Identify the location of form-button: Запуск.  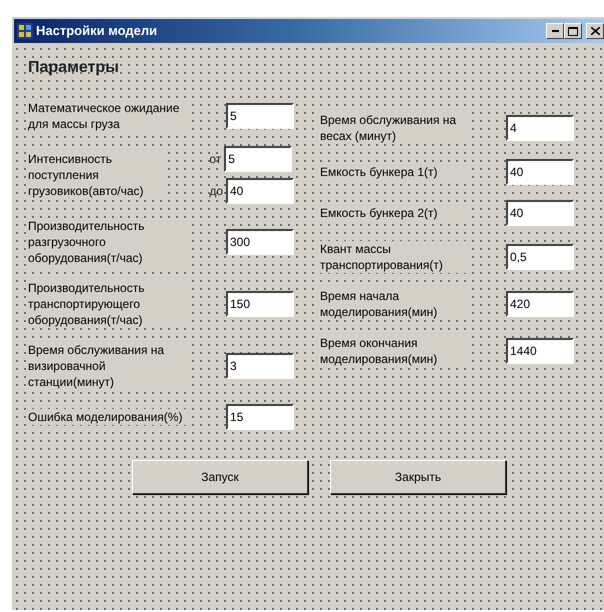
(220, 477).